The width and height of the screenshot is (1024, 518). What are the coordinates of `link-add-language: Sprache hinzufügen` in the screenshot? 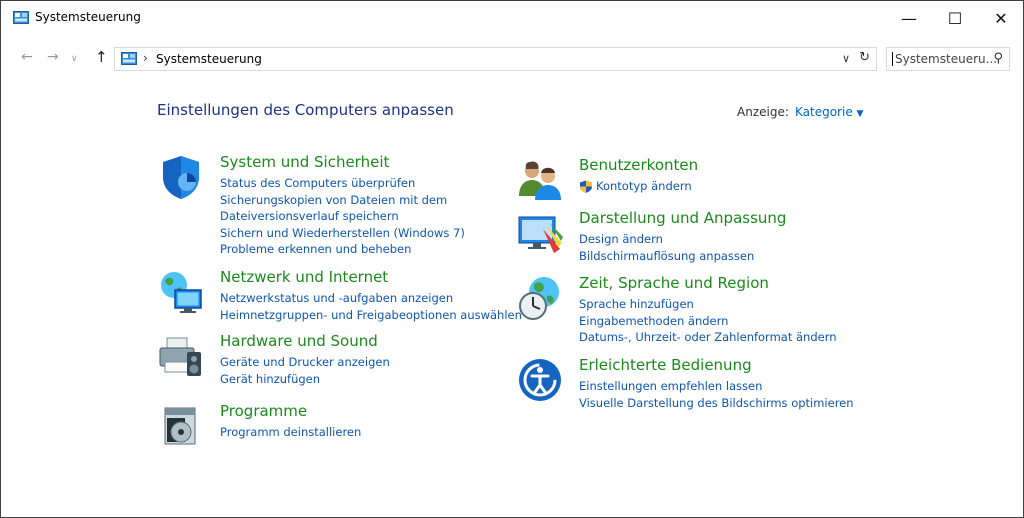 It's located at (708, 304).